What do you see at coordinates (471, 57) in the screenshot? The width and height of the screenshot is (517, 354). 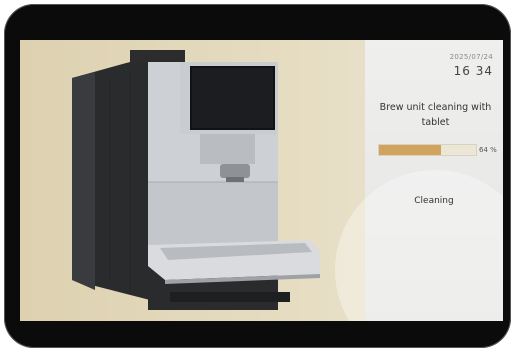 I see `date-label: 2025/07/24` at bounding box center [471, 57].